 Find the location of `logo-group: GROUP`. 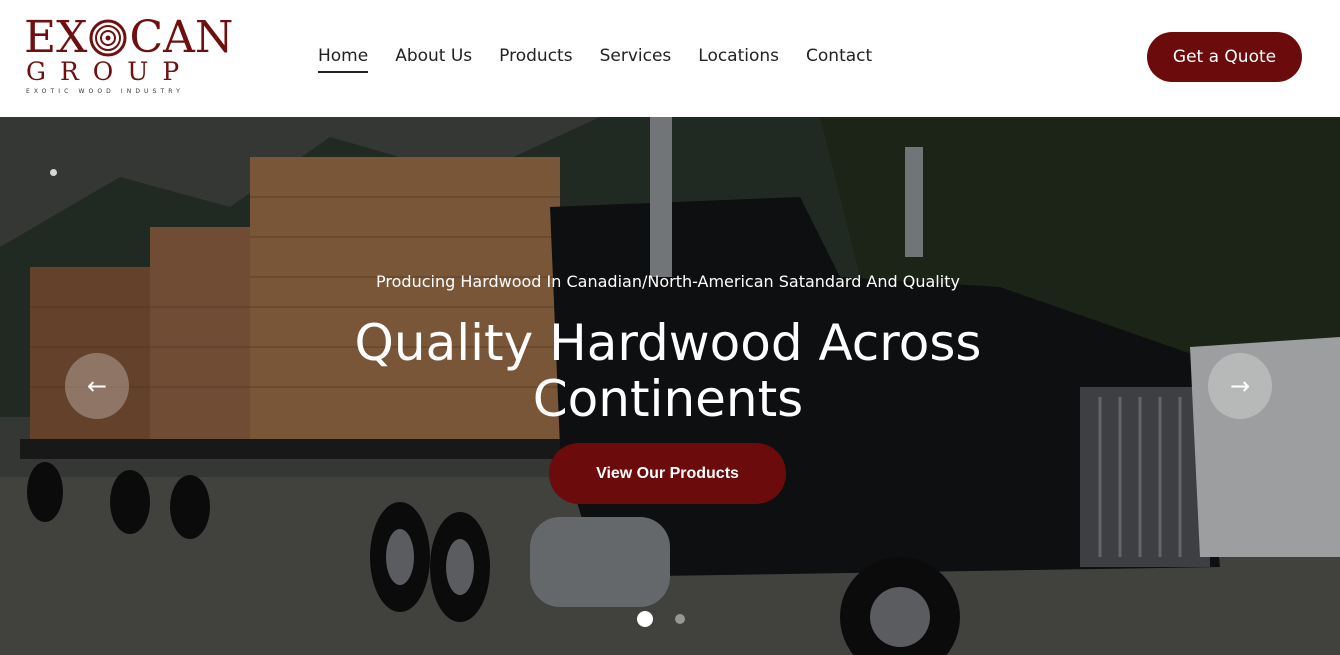

logo-group: GROUP is located at coordinates (110, 71).